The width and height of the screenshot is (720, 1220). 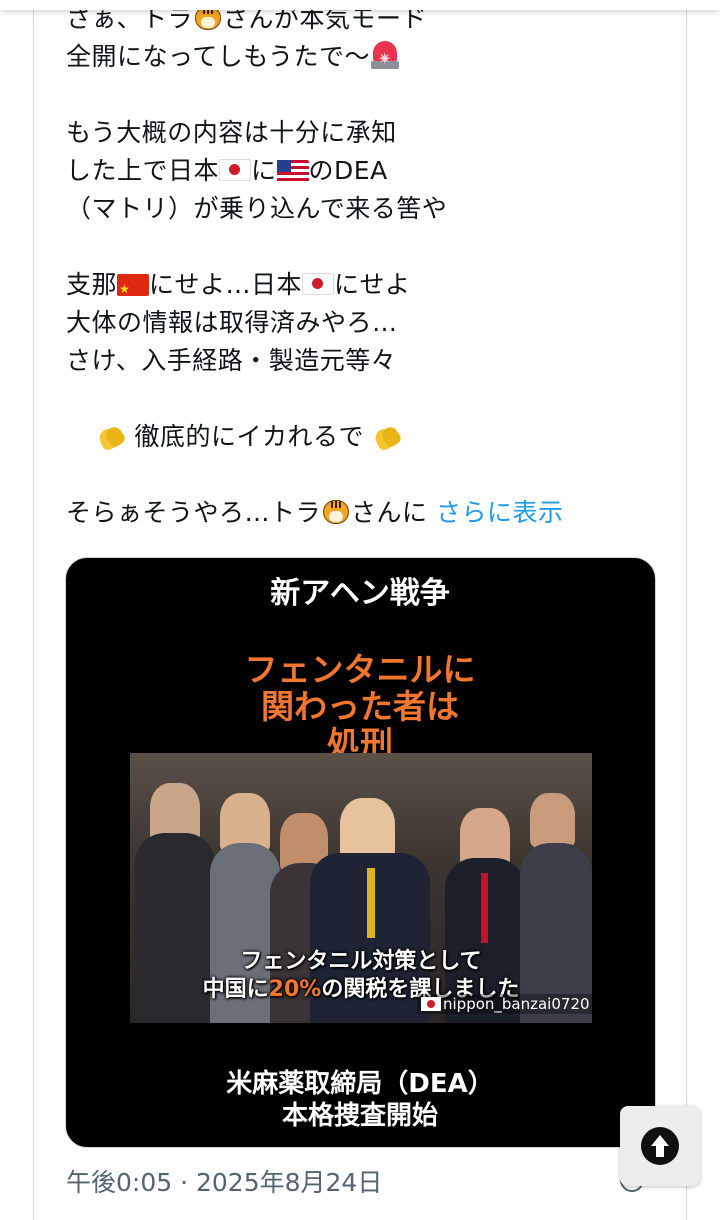 I want to click on china-flag-icon, so click(x=133, y=289).